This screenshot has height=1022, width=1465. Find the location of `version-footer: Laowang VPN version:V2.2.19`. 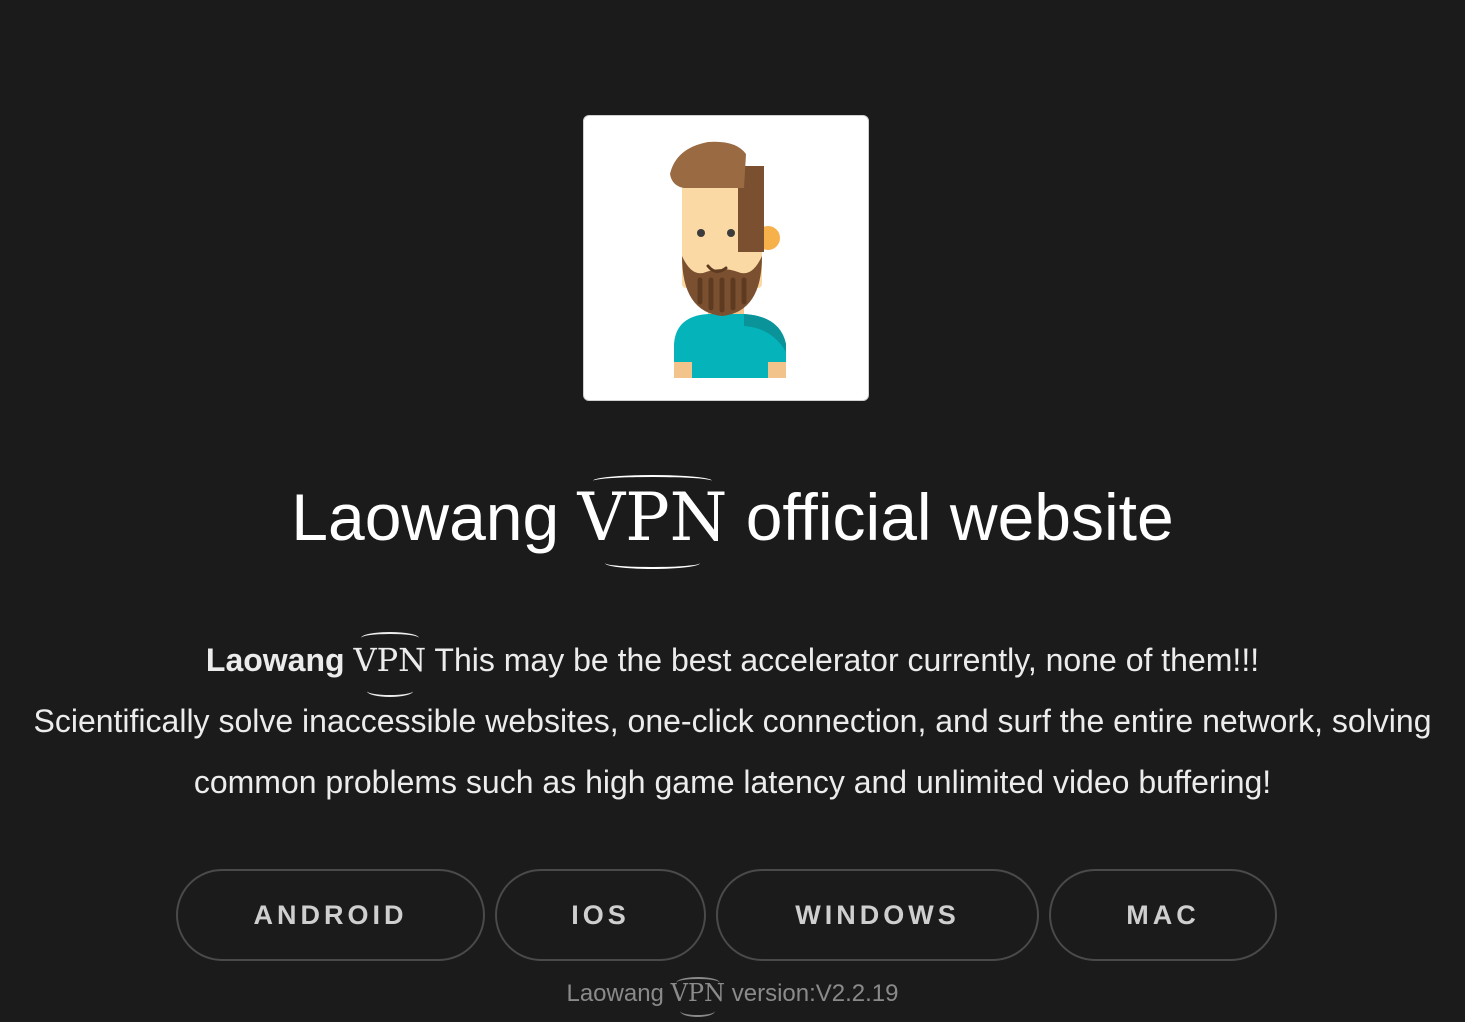

version-footer: Laowang VPN version:V2.2.19 is located at coordinates (732, 996).